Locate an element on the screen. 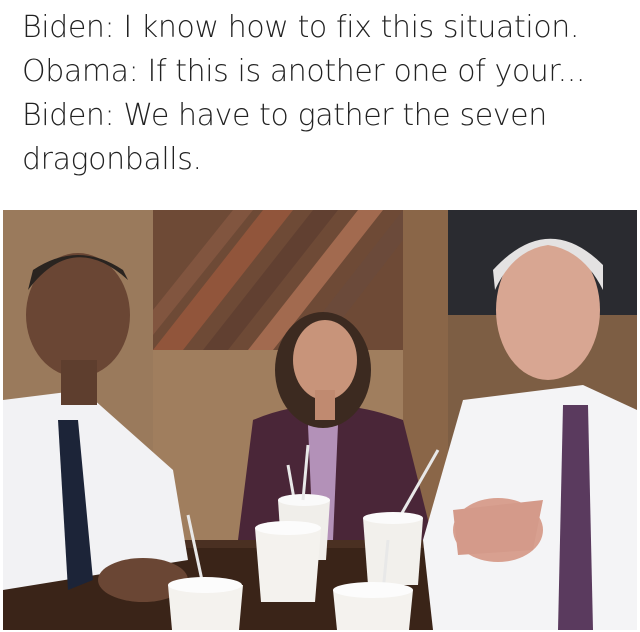 This screenshot has width=640, height=632. caption-line-4: dragonballs. is located at coordinates (112, 159).